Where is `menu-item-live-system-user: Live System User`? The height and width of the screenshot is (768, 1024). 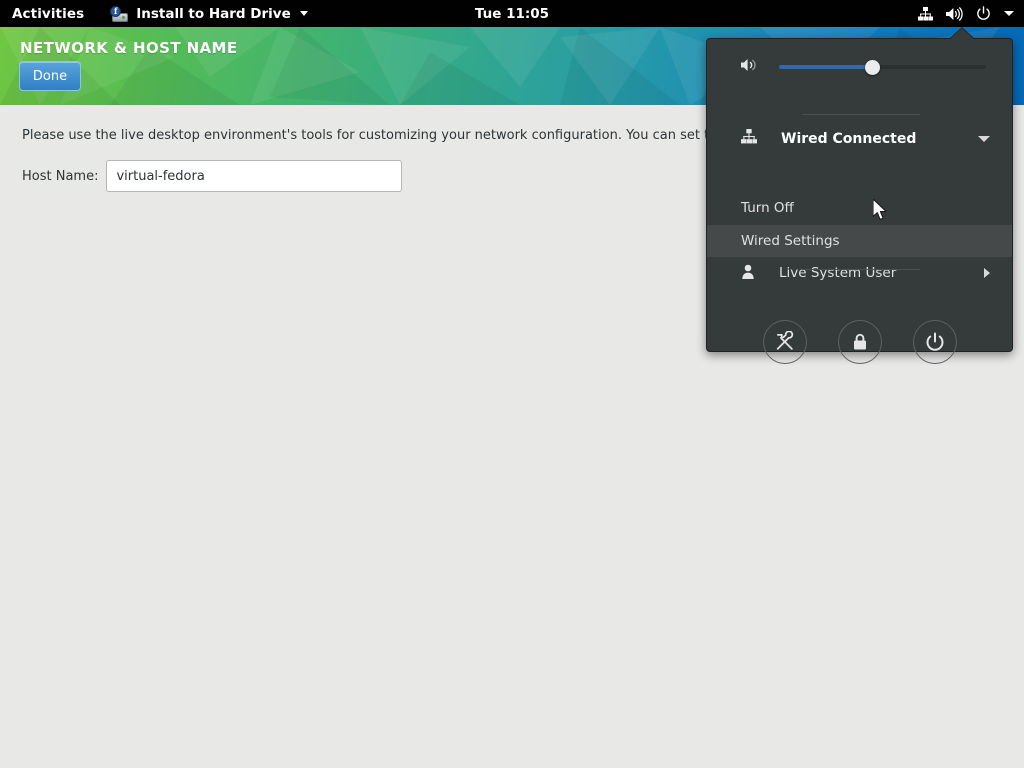 menu-item-live-system-user: Live System User is located at coordinates (859, 273).